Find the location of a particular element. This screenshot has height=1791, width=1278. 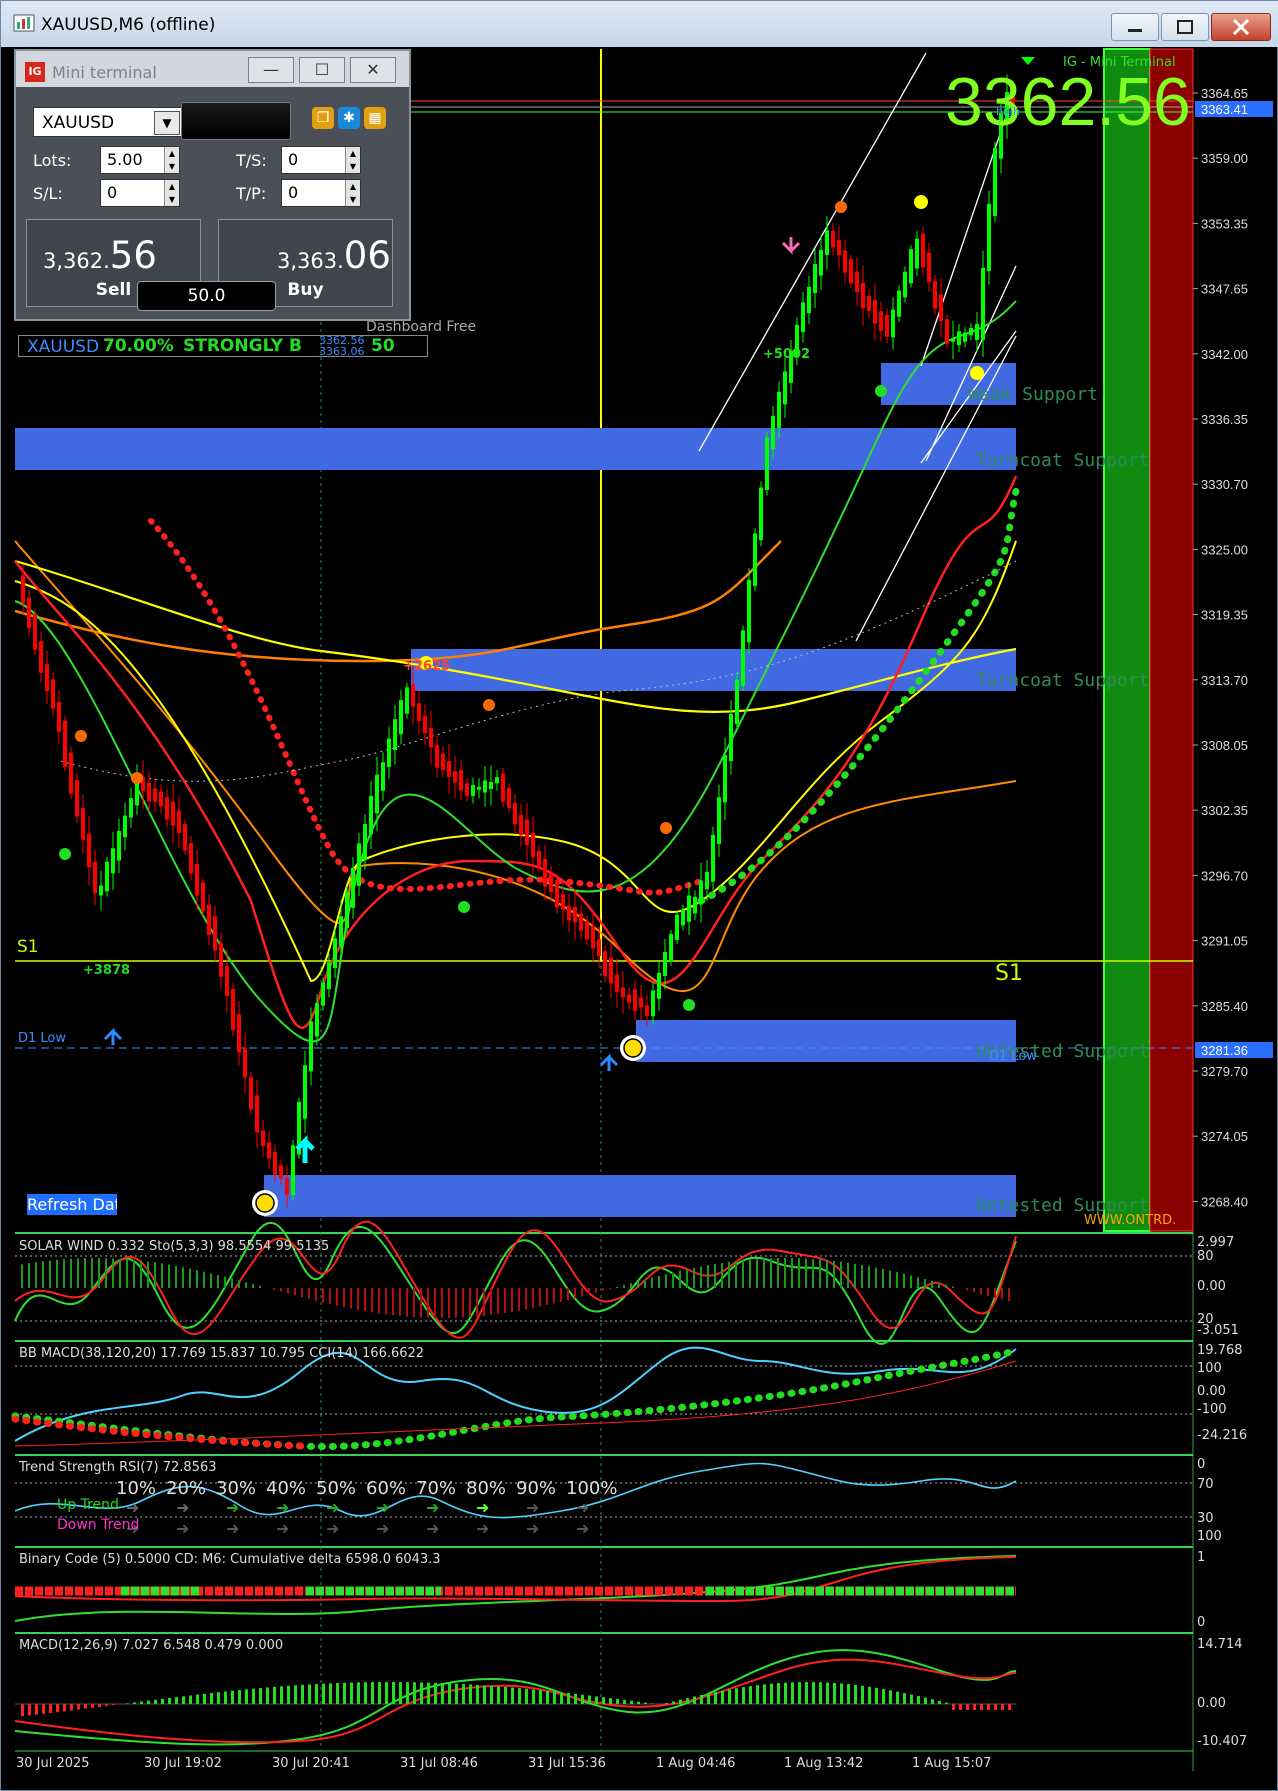

price-label: 3291.05 is located at coordinates (1224, 941).